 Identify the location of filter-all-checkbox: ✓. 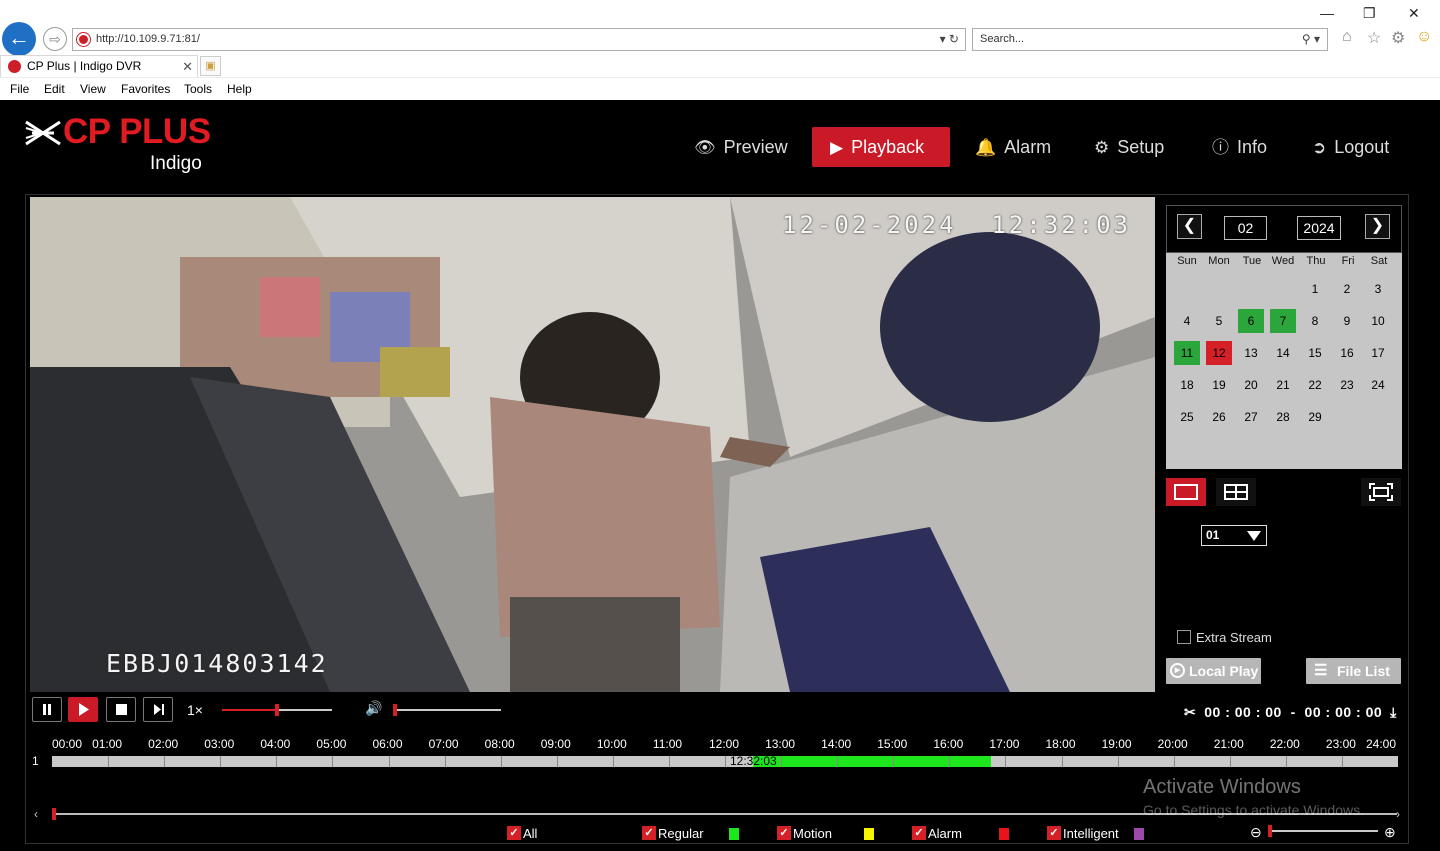
(514, 833).